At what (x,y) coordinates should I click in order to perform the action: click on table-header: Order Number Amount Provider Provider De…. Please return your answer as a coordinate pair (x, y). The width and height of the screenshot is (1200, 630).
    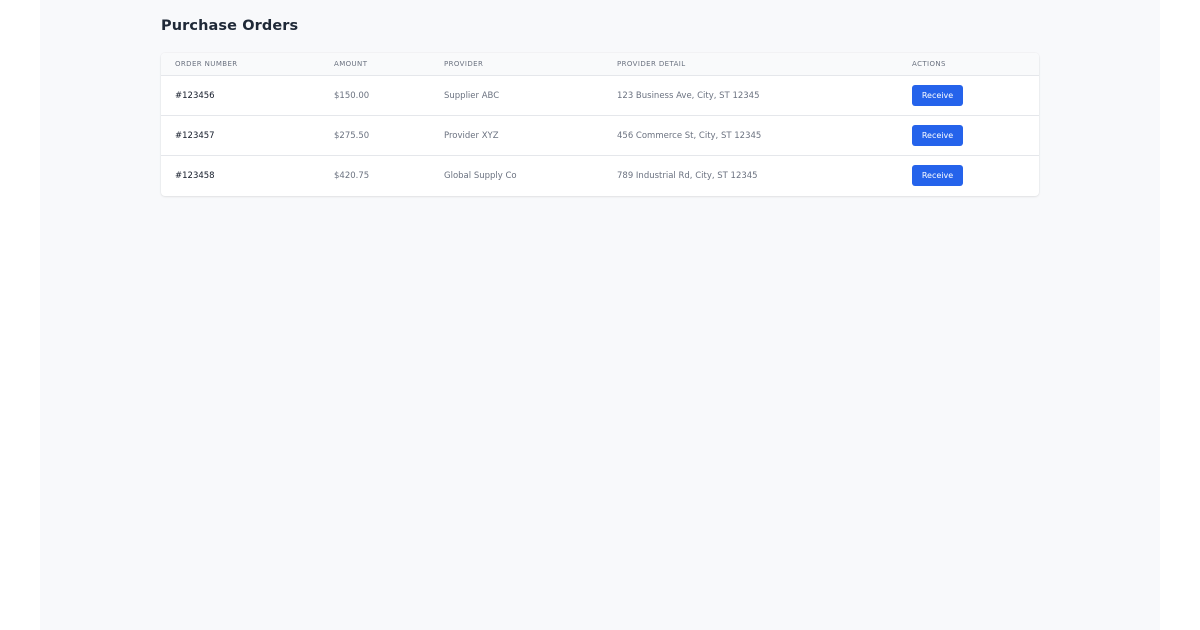
    Looking at the image, I should click on (600, 64).